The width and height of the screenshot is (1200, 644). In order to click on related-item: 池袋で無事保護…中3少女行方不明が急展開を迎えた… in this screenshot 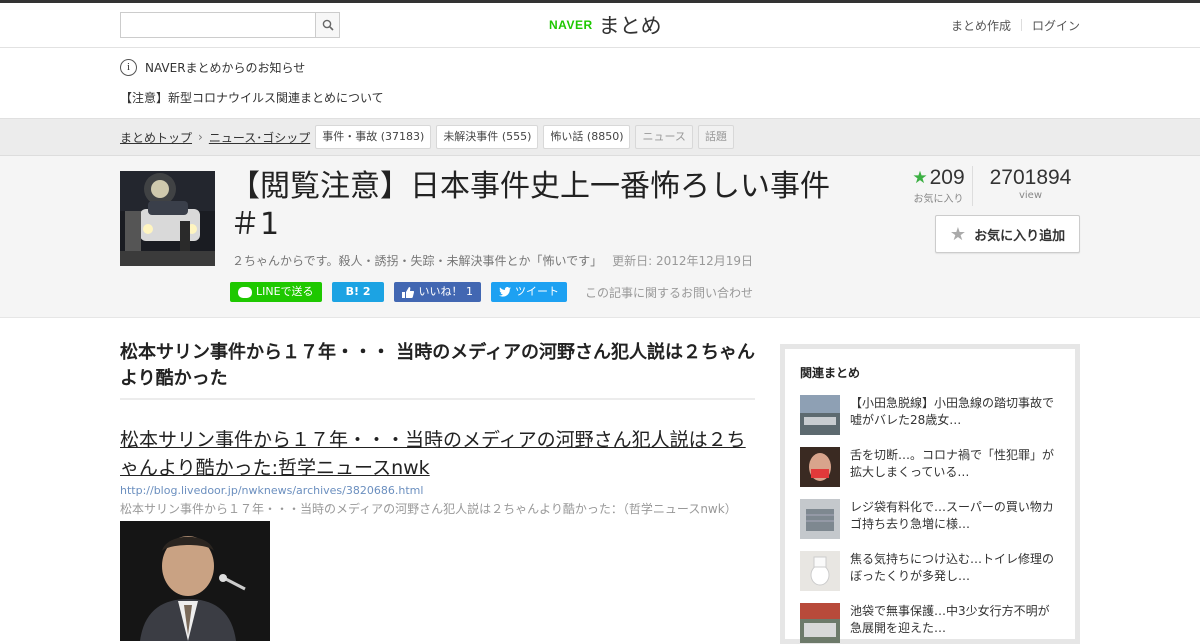, I will do `click(932, 623)`.